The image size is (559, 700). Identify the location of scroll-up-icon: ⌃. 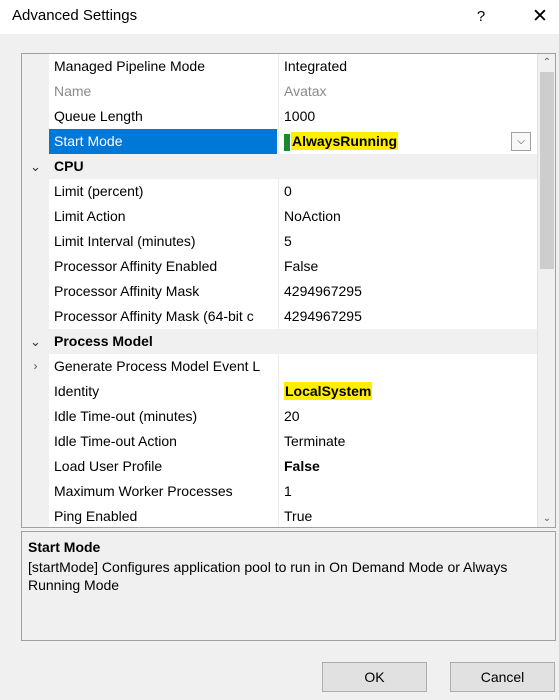
(546, 62).